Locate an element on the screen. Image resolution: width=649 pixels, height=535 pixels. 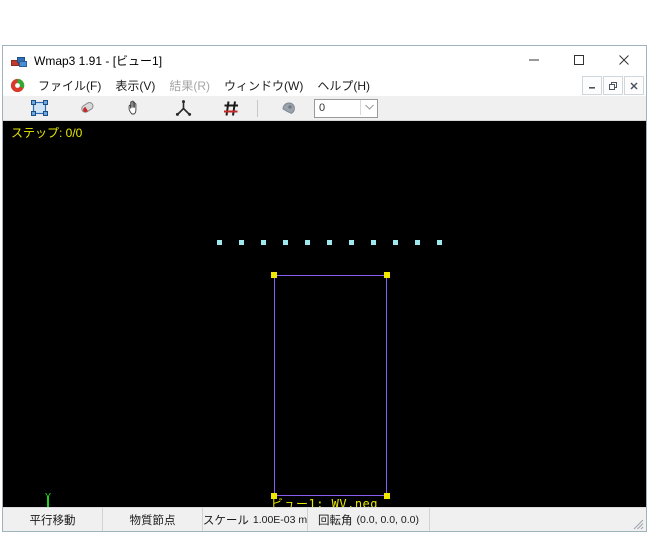
status-spare-cell is located at coordinates (538, 519).